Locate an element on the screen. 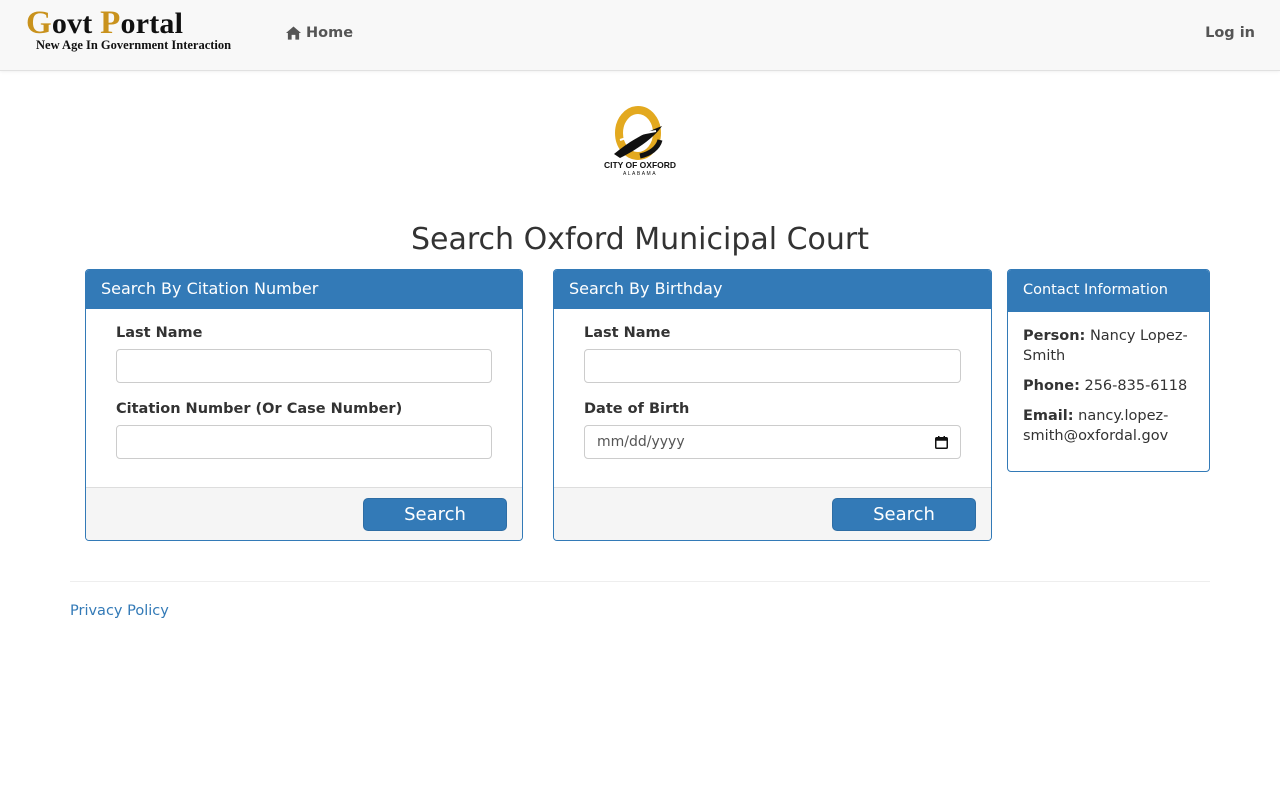 The image size is (1280, 800). citation-last-name-label: Last Name is located at coordinates (159, 333).